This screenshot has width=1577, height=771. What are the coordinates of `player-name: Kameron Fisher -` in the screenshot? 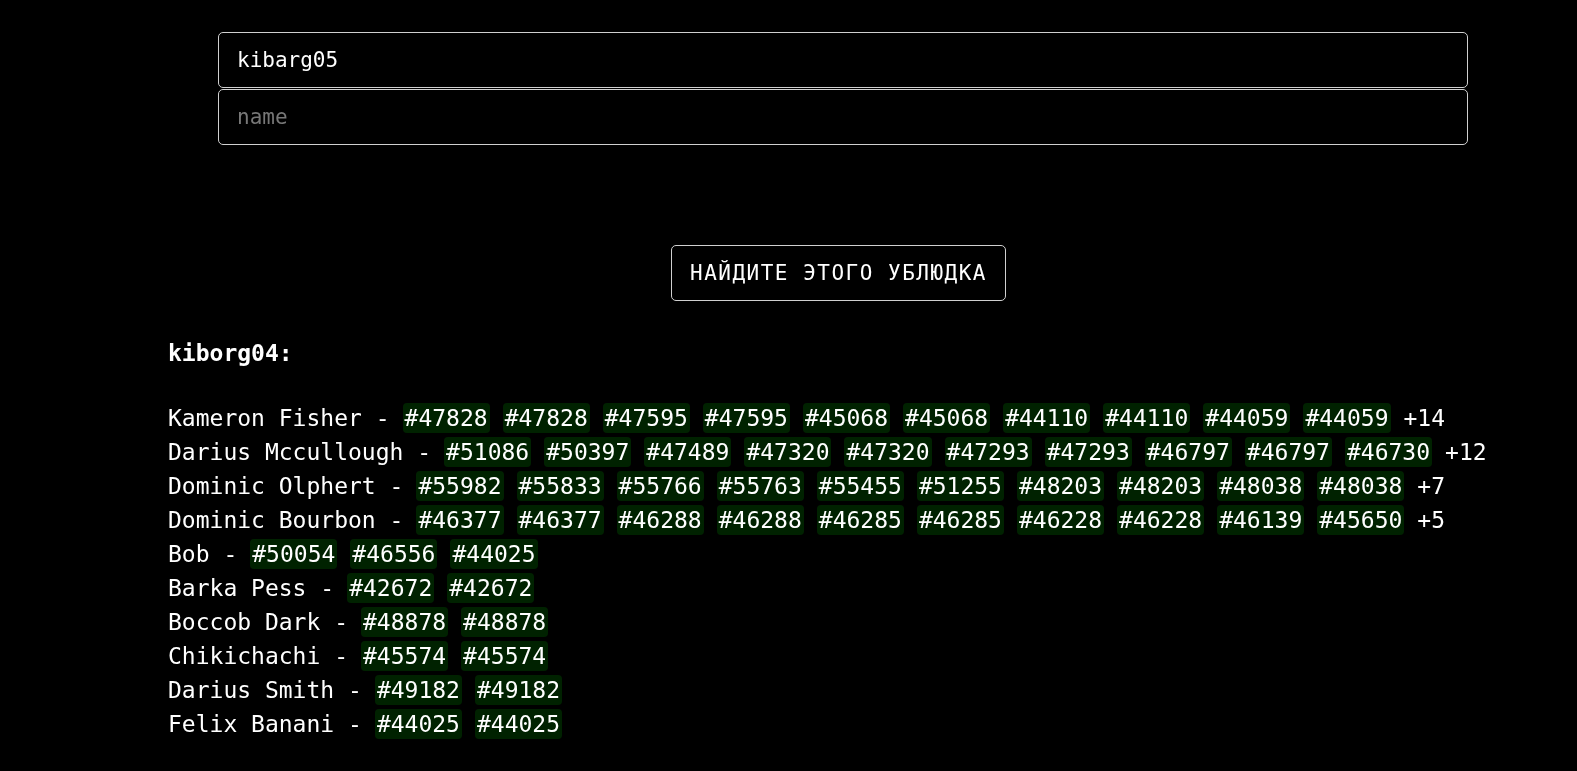 It's located at (279, 418).